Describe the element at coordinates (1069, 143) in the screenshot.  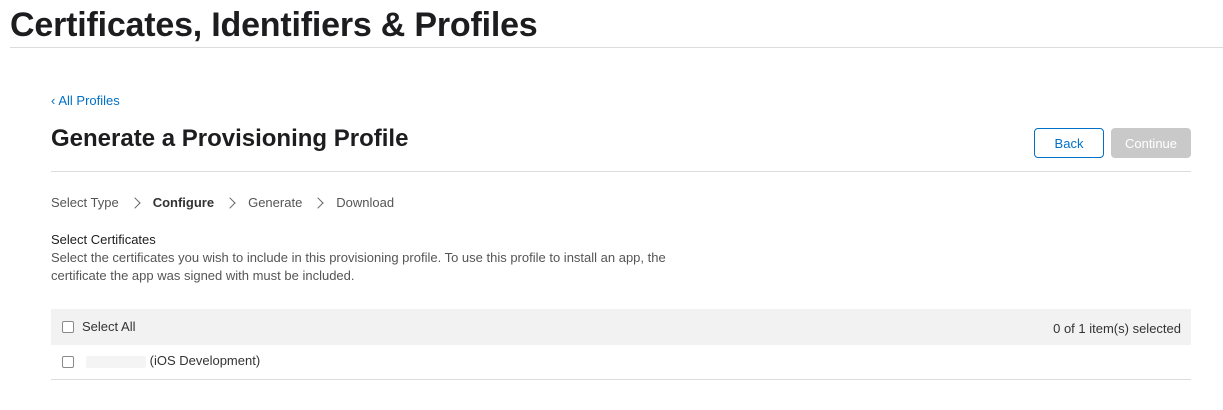
I see `back-button: Back` at that location.